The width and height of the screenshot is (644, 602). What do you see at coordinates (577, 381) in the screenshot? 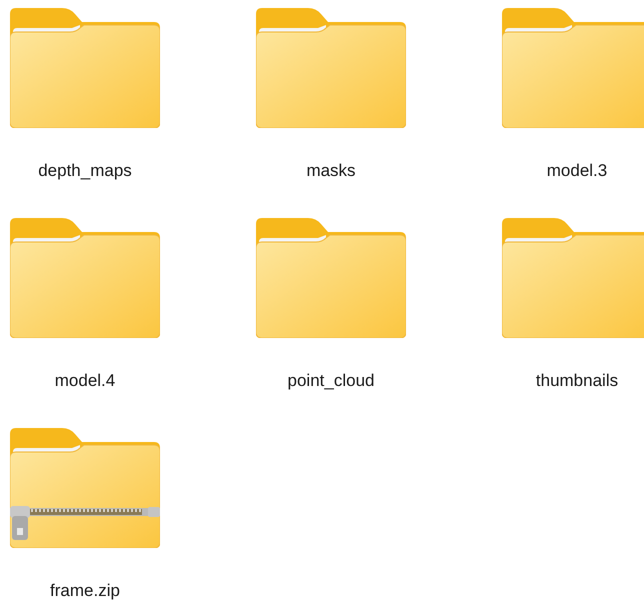
I see `file-name: thumbnails` at bounding box center [577, 381].